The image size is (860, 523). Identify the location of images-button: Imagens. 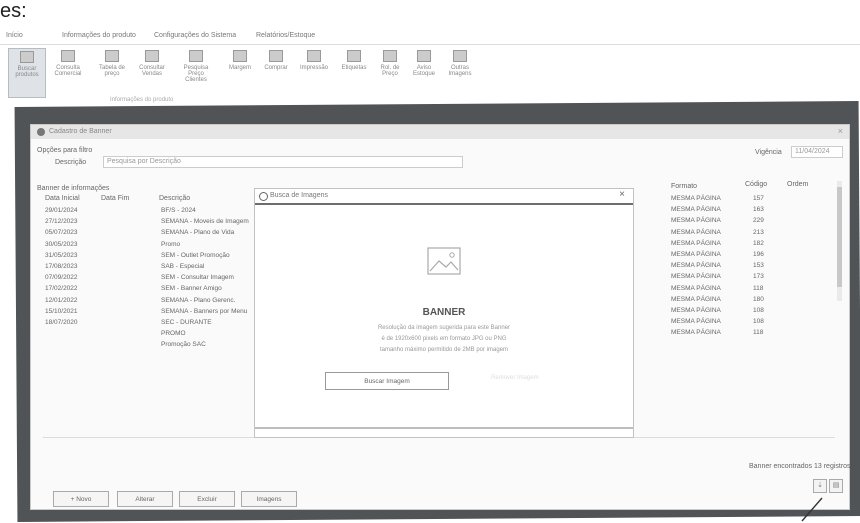
(269, 499).